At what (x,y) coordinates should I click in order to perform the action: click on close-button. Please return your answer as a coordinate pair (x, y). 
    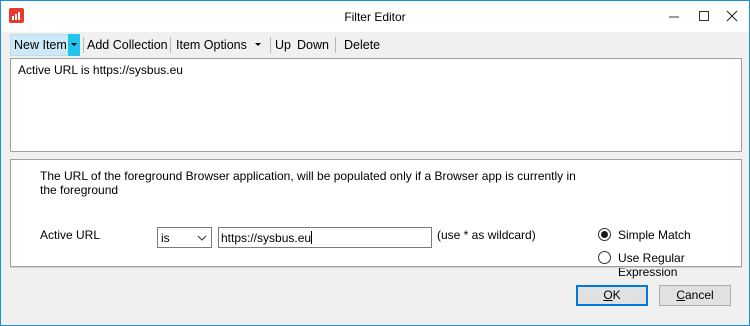
    Looking at the image, I should click on (732, 16).